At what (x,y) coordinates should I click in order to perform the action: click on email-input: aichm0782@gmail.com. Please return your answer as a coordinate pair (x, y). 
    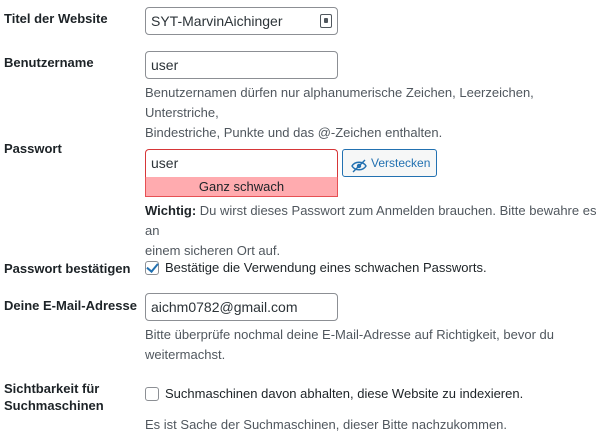
    Looking at the image, I should click on (241, 307).